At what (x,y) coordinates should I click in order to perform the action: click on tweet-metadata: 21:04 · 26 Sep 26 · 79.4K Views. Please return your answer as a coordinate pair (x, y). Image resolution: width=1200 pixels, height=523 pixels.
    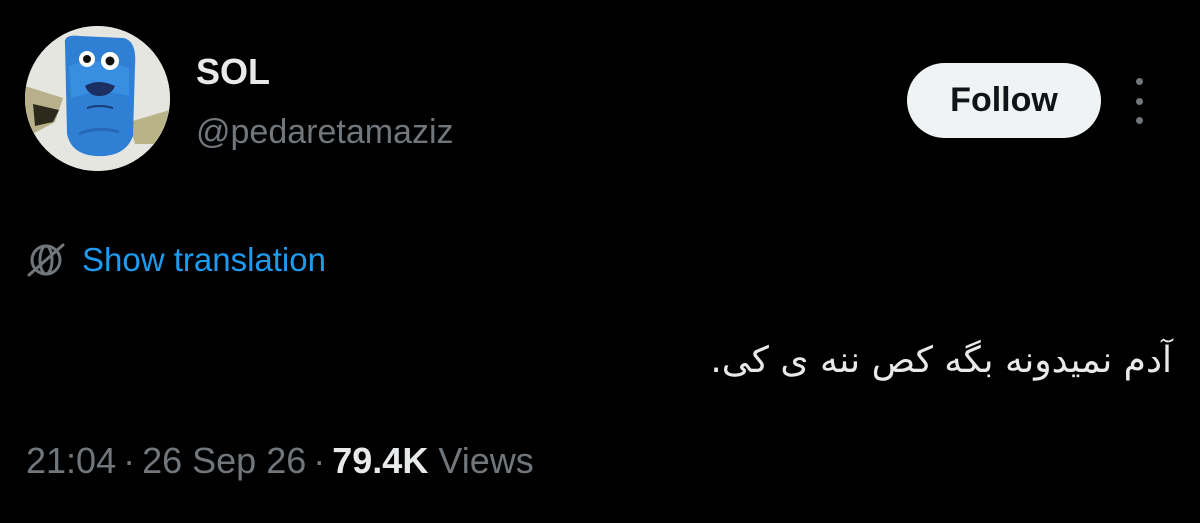
    Looking at the image, I should click on (280, 461).